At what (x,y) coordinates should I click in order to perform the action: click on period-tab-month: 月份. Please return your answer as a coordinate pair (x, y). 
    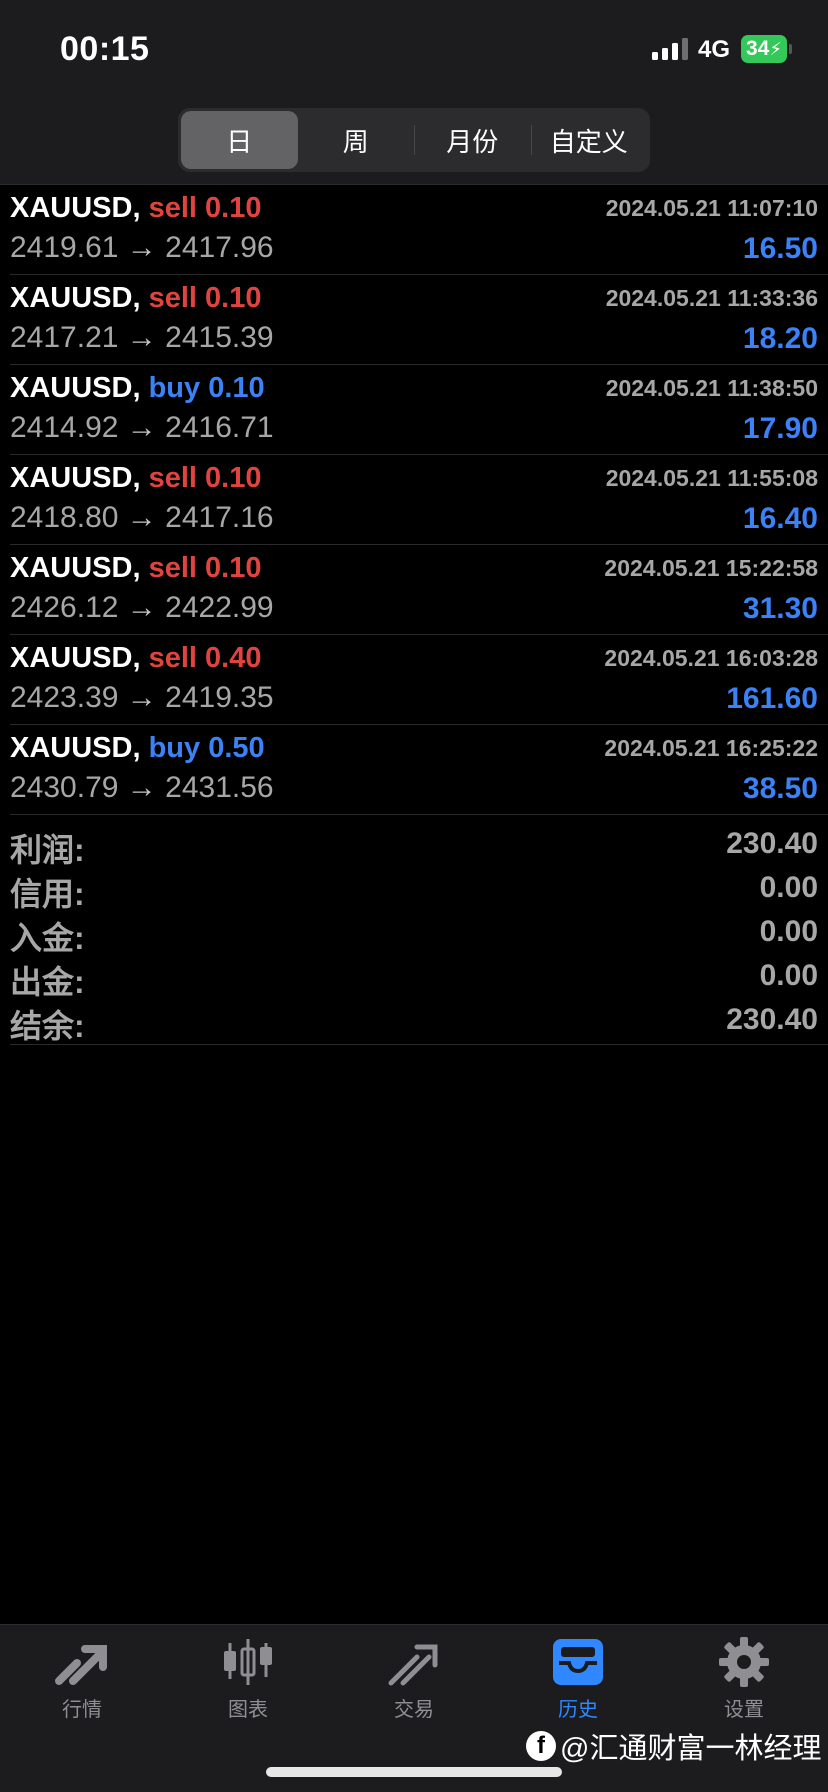
    Looking at the image, I should click on (472, 140).